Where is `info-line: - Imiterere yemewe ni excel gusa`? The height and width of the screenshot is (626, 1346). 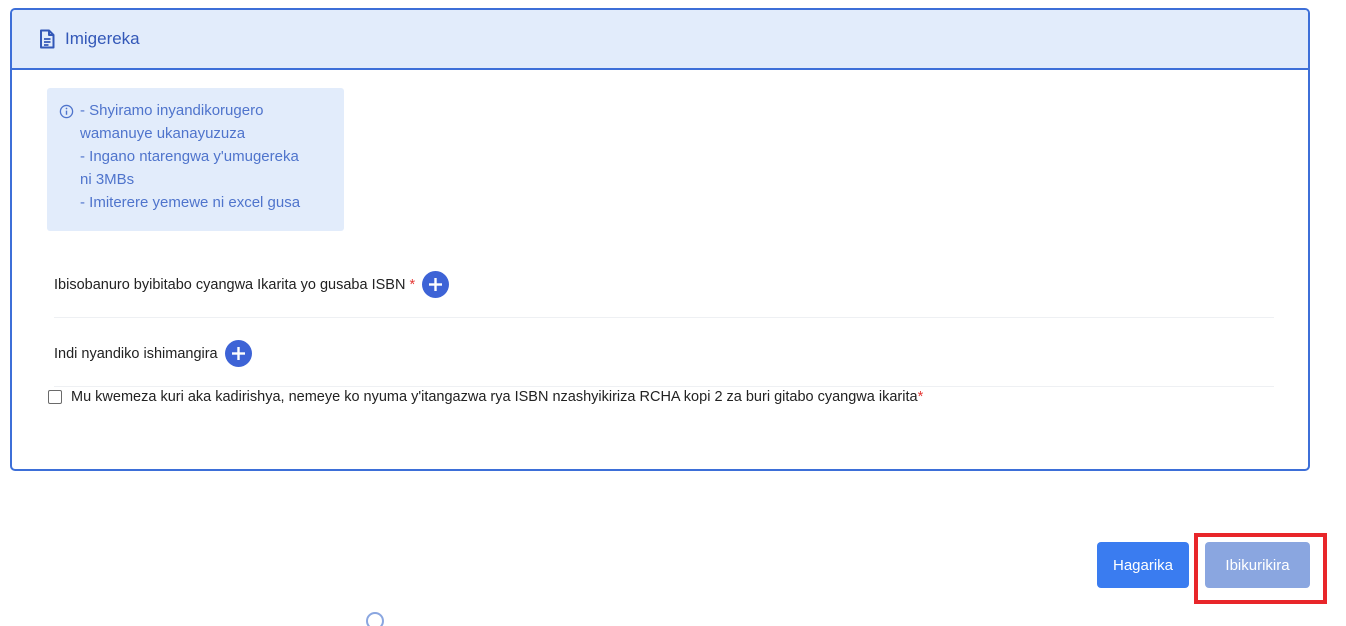 info-line: - Imiterere yemewe ni excel gusa is located at coordinates (190, 202).